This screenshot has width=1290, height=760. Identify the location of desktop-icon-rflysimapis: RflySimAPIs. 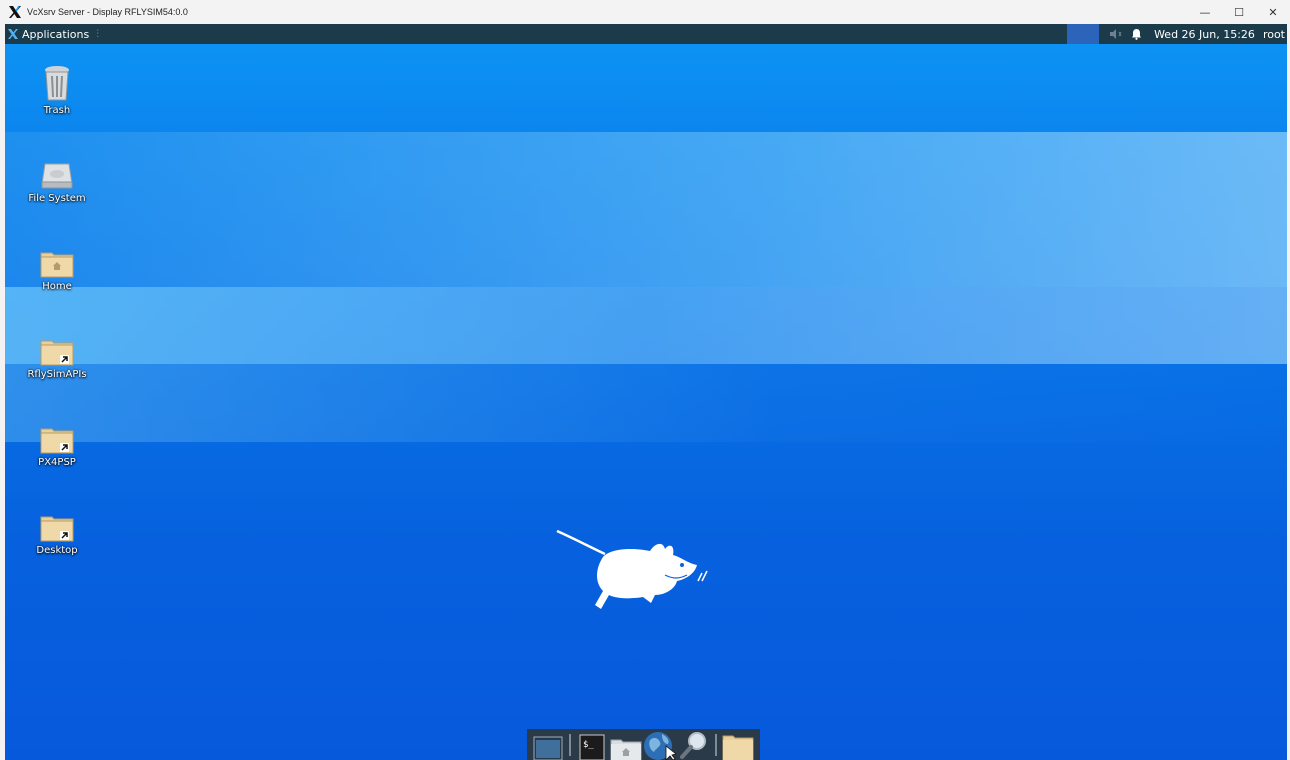
(57, 353).